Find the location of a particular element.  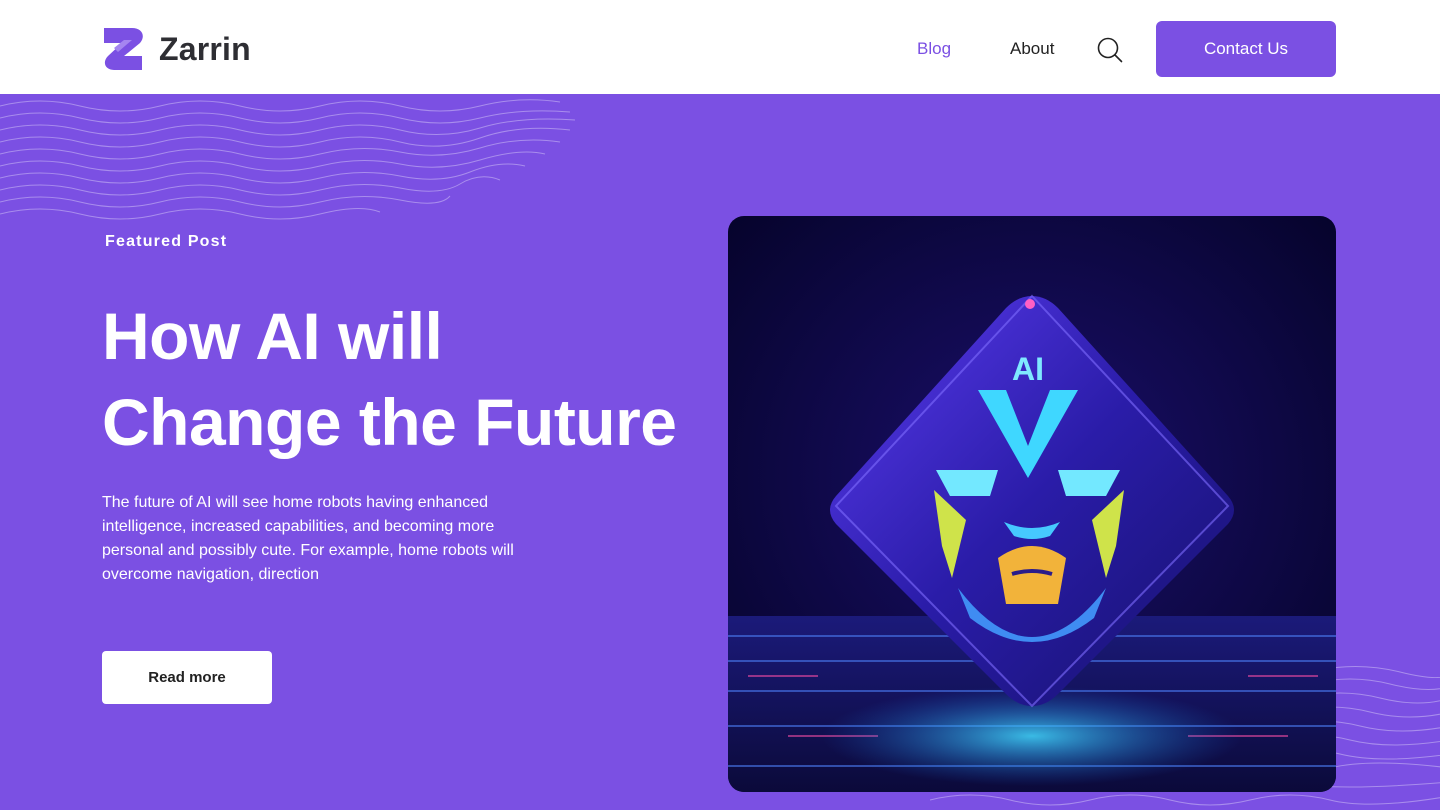

hero-title-line-1: How AI will is located at coordinates (272, 336).